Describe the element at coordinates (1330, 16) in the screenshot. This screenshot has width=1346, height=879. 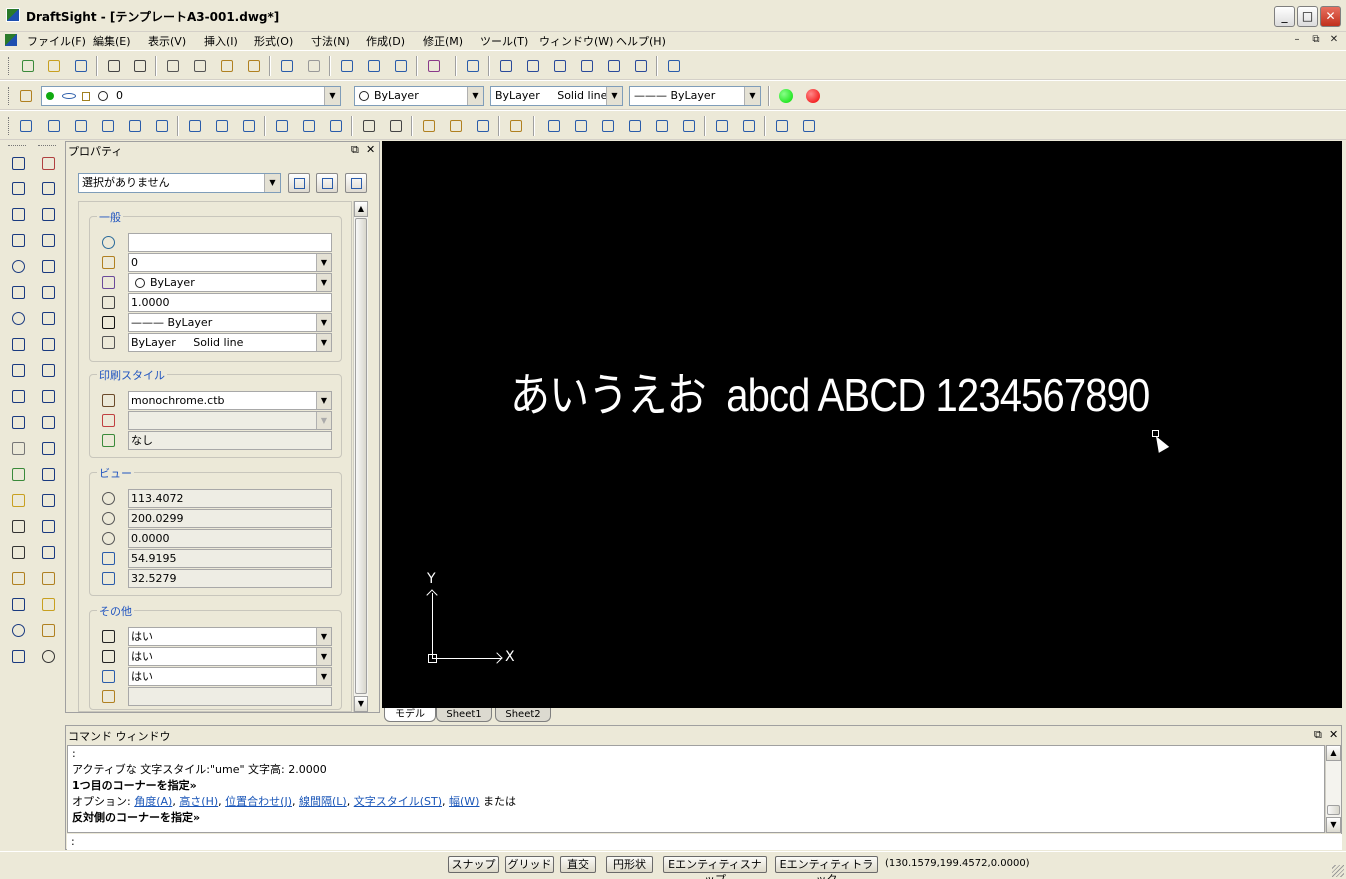
I see `close-button: ✕` at that location.